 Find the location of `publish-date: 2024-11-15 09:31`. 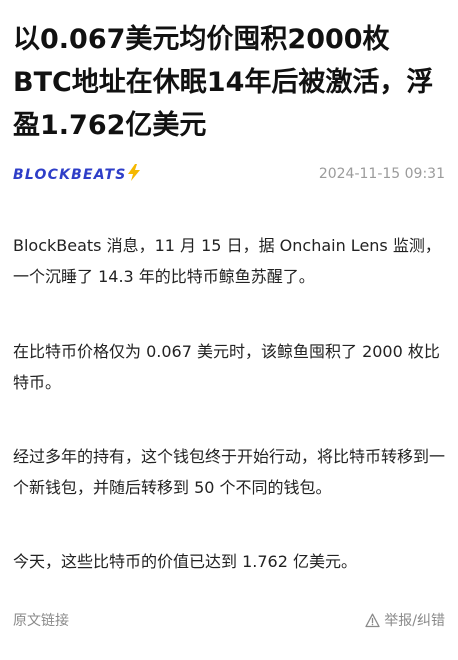

publish-date: 2024-11-15 09:31 is located at coordinates (381, 174).